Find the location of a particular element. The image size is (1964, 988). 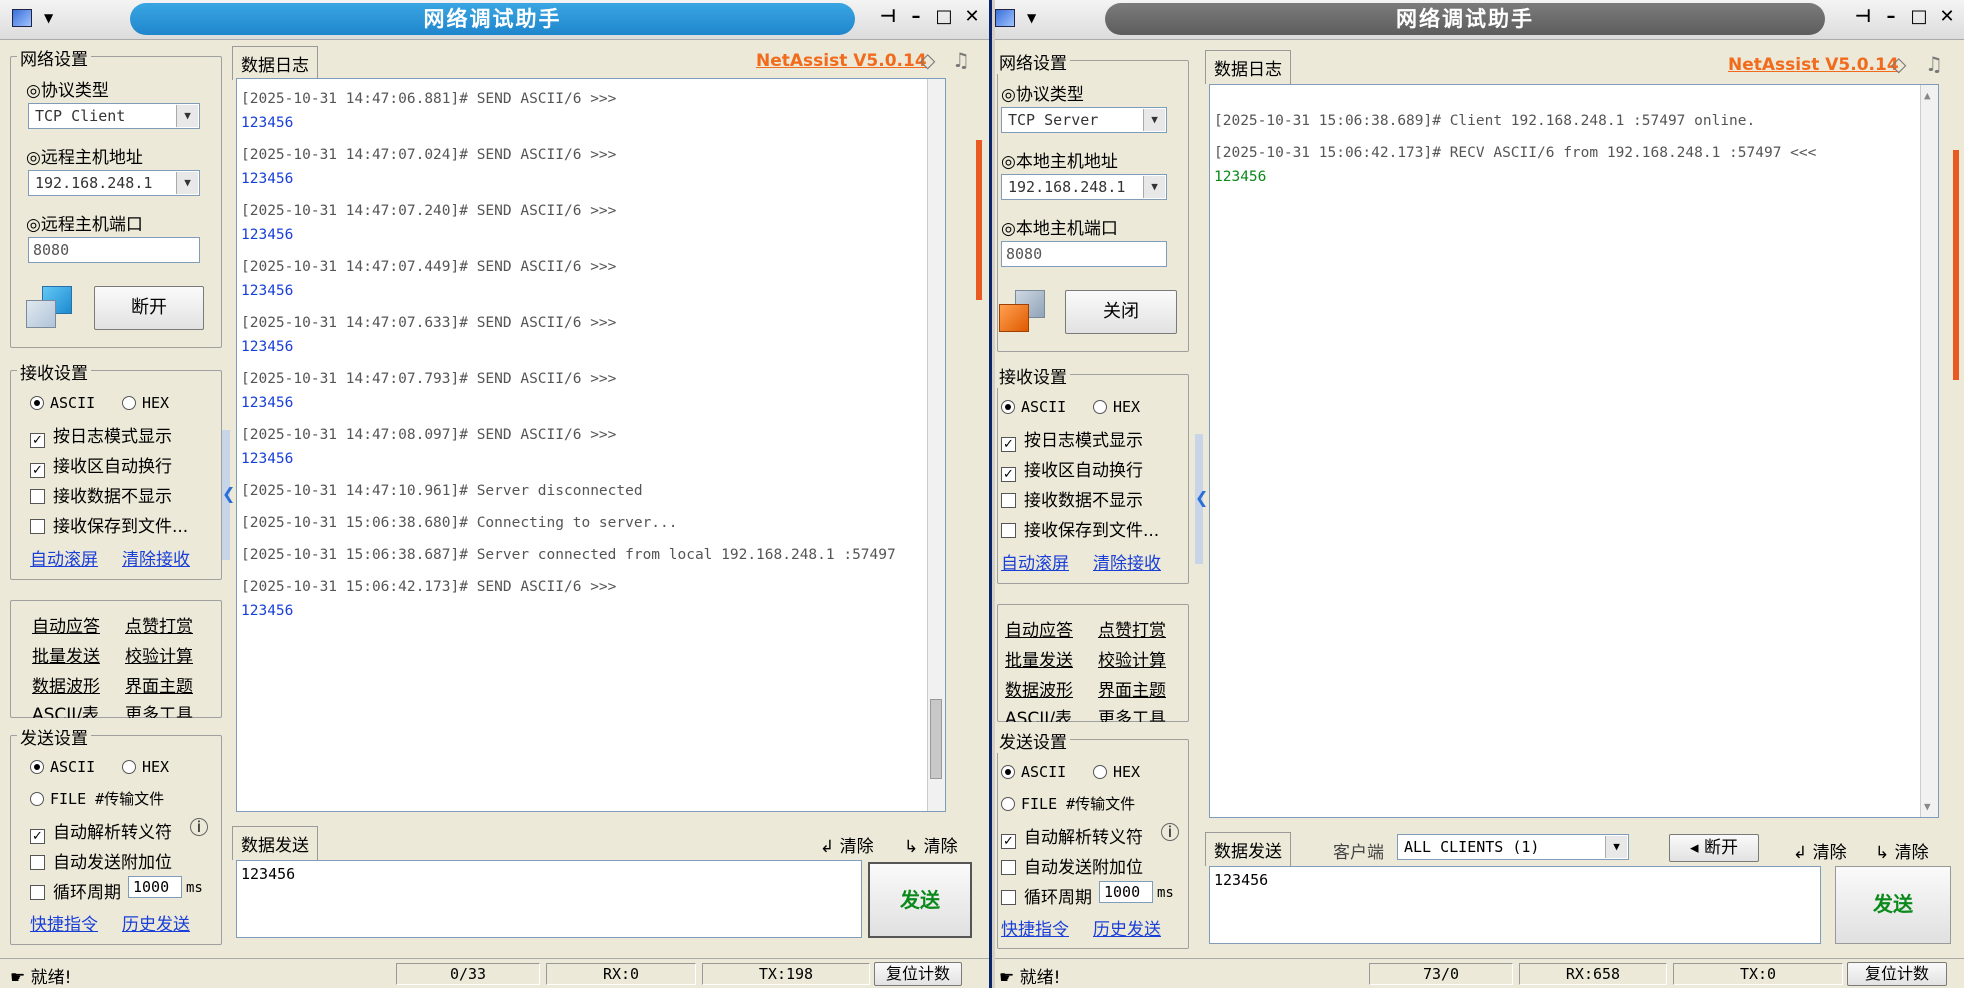

client-select: ALL CLIENTS (1) ▼ is located at coordinates (1513, 847).